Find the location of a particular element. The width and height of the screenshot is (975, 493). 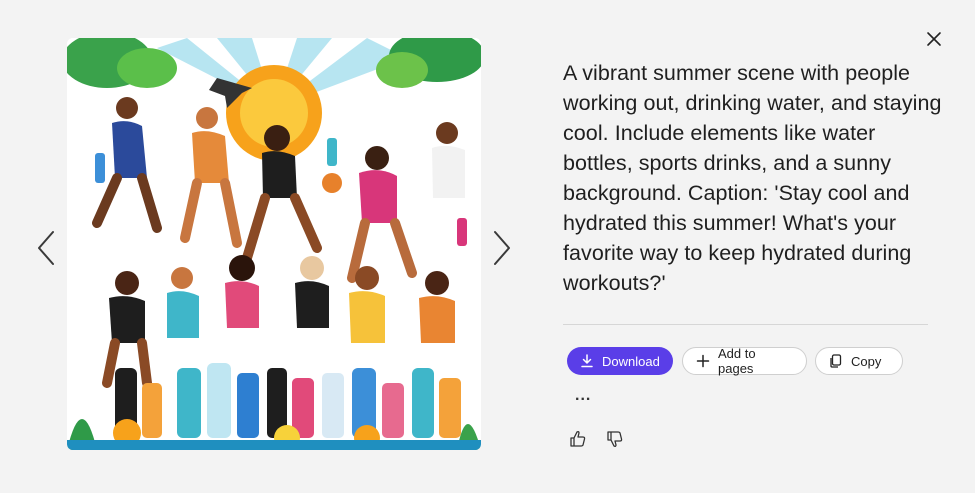

previous-image-button is located at coordinates (46, 248).